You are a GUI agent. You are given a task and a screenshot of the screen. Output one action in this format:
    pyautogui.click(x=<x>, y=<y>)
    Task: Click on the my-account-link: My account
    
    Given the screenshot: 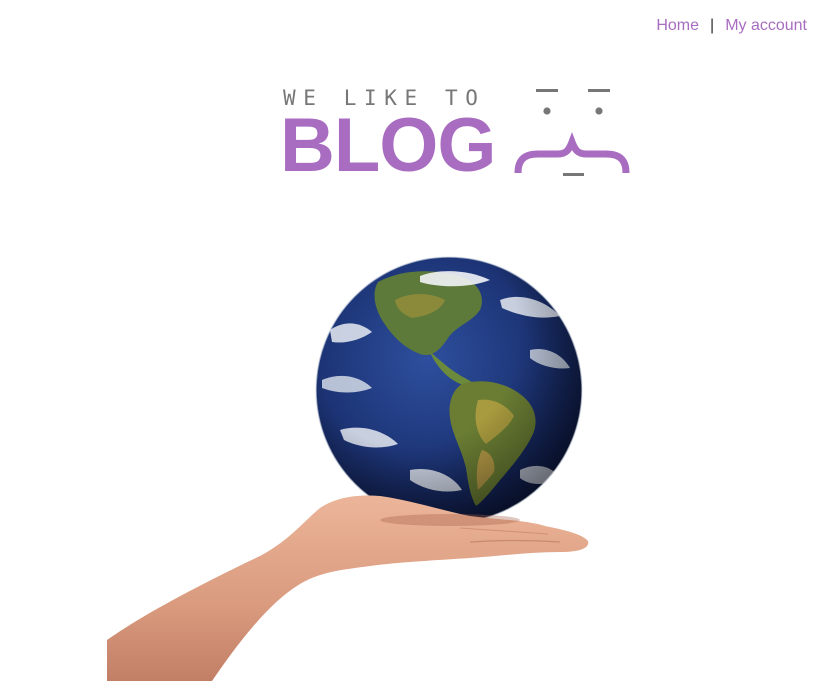 What is the action you would take?
    pyautogui.click(x=766, y=26)
    